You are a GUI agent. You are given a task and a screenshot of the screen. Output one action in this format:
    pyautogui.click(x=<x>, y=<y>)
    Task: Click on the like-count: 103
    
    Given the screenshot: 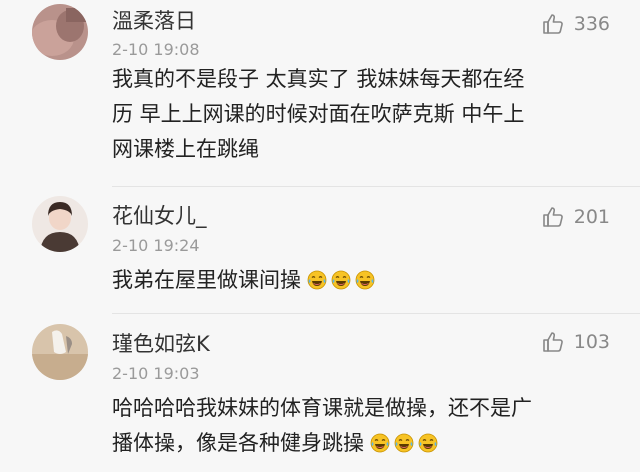 What is the action you would take?
    pyautogui.click(x=591, y=341)
    